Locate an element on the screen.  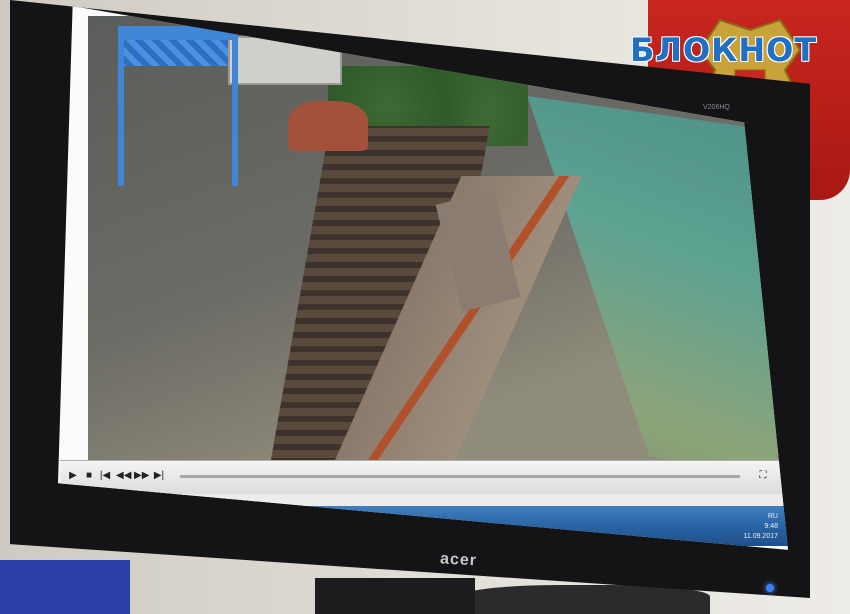
player-controls: ▶ ■ |◀ ◀◀ ▶▶ ▶| ⛶ is located at coordinates (424, 477).